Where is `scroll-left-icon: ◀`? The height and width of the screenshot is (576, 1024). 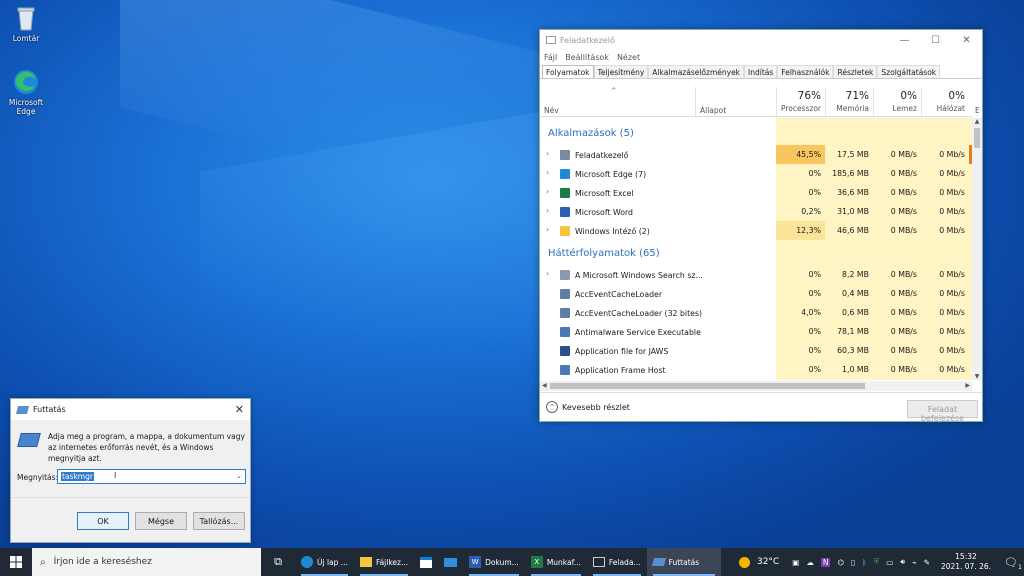
scroll-left-icon: ◀ is located at coordinates (544, 385).